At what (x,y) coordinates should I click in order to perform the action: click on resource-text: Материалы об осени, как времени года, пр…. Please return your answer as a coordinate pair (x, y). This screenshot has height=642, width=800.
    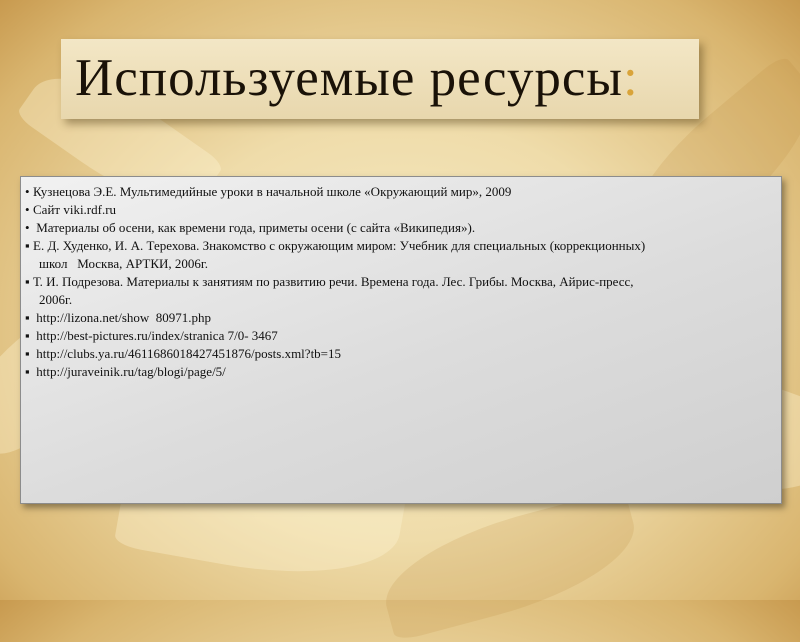
    Looking at the image, I should click on (254, 227).